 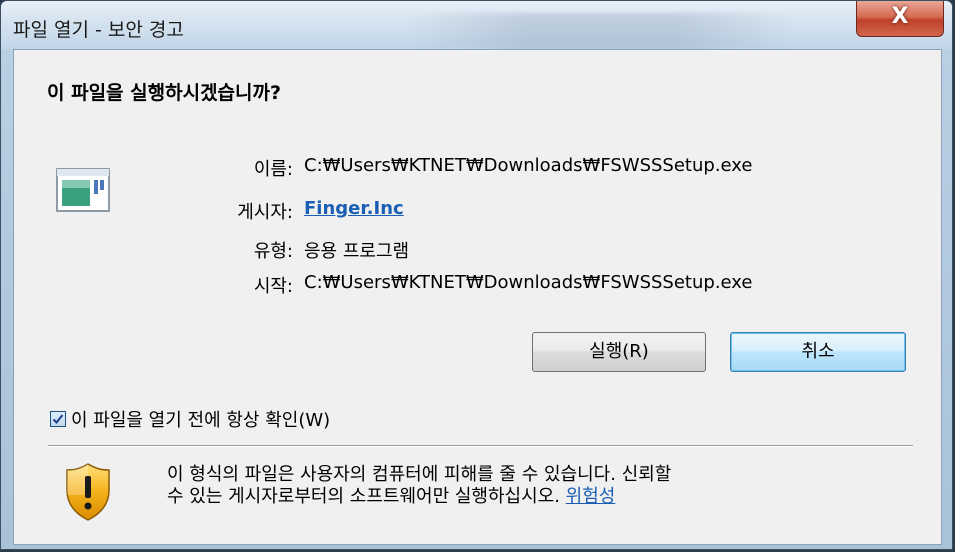 What do you see at coordinates (357, 251) in the screenshot?
I see `type-value: 응용 프로그램` at bounding box center [357, 251].